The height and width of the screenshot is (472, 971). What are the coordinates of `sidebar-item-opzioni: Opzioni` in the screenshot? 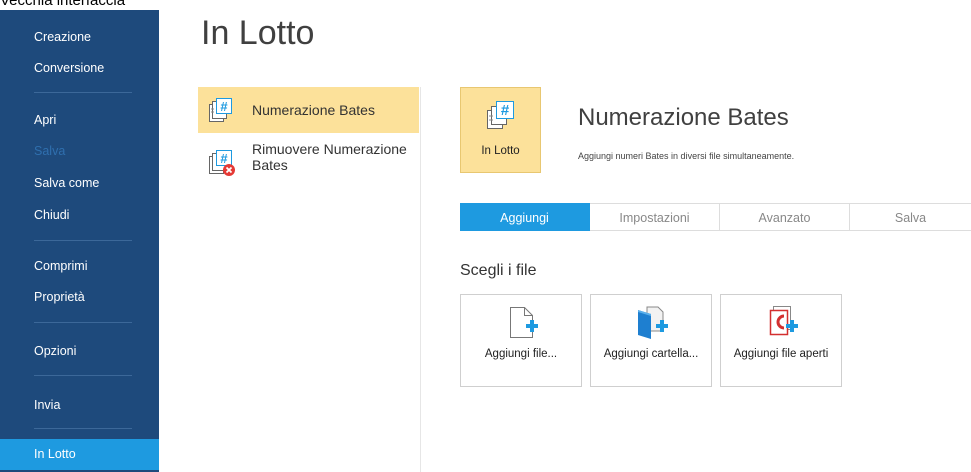 It's located at (79, 351).